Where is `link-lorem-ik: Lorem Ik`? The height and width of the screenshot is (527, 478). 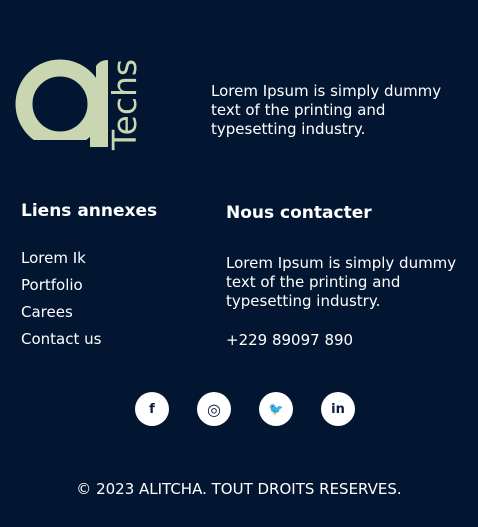
link-lorem-ik: Lorem Ik is located at coordinates (61, 262).